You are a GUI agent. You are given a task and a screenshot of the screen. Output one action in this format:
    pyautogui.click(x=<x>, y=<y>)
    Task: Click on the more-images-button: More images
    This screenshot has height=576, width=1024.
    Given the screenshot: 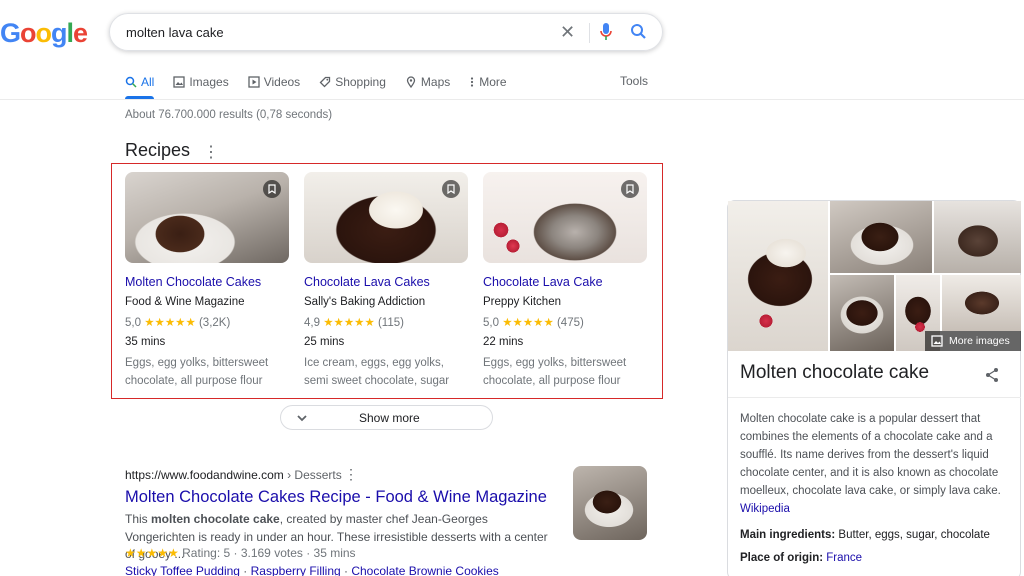 What is the action you would take?
    pyautogui.click(x=973, y=341)
    